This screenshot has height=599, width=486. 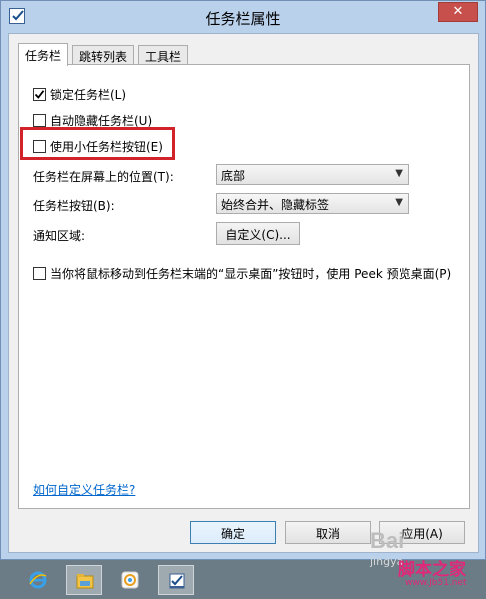 What do you see at coordinates (163, 55) in the screenshot?
I see `tab-toolbars: 工具栏` at bounding box center [163, 55].